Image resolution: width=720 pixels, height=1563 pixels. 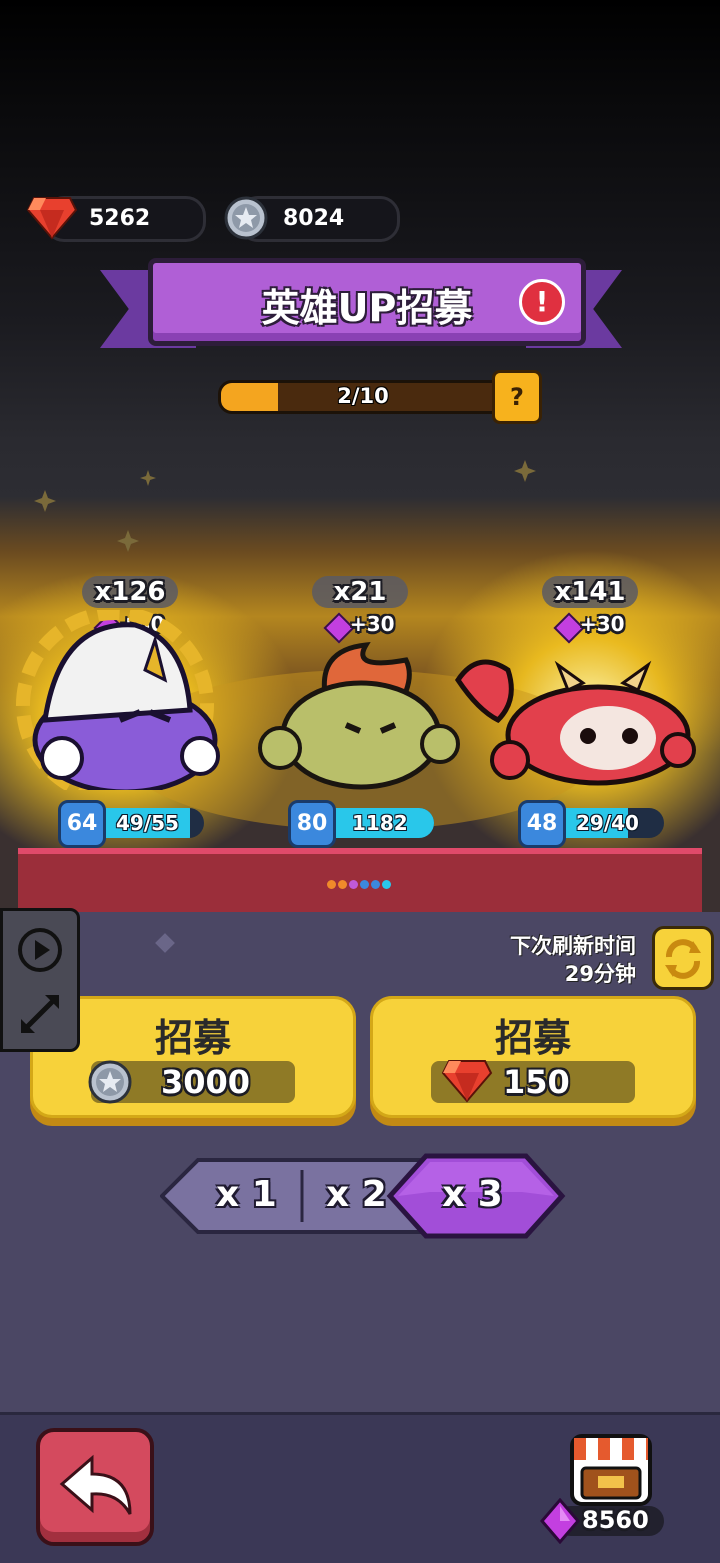 I want to click on cost-box: 3000, so click(x=191, y=1082).